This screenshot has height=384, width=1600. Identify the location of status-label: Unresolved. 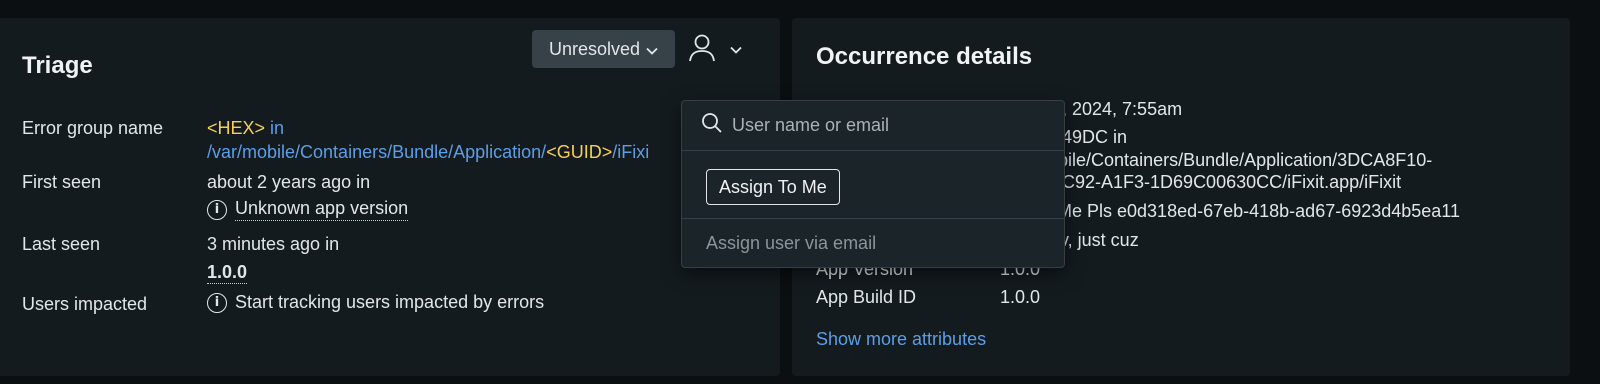
(594, 48).